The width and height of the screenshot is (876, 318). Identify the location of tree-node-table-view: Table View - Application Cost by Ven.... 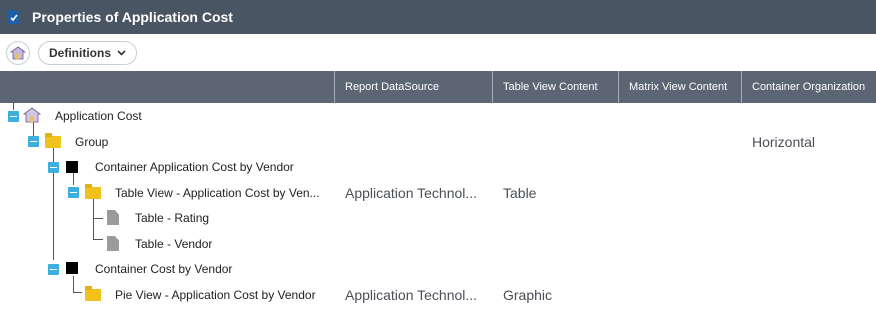
(217, 193).